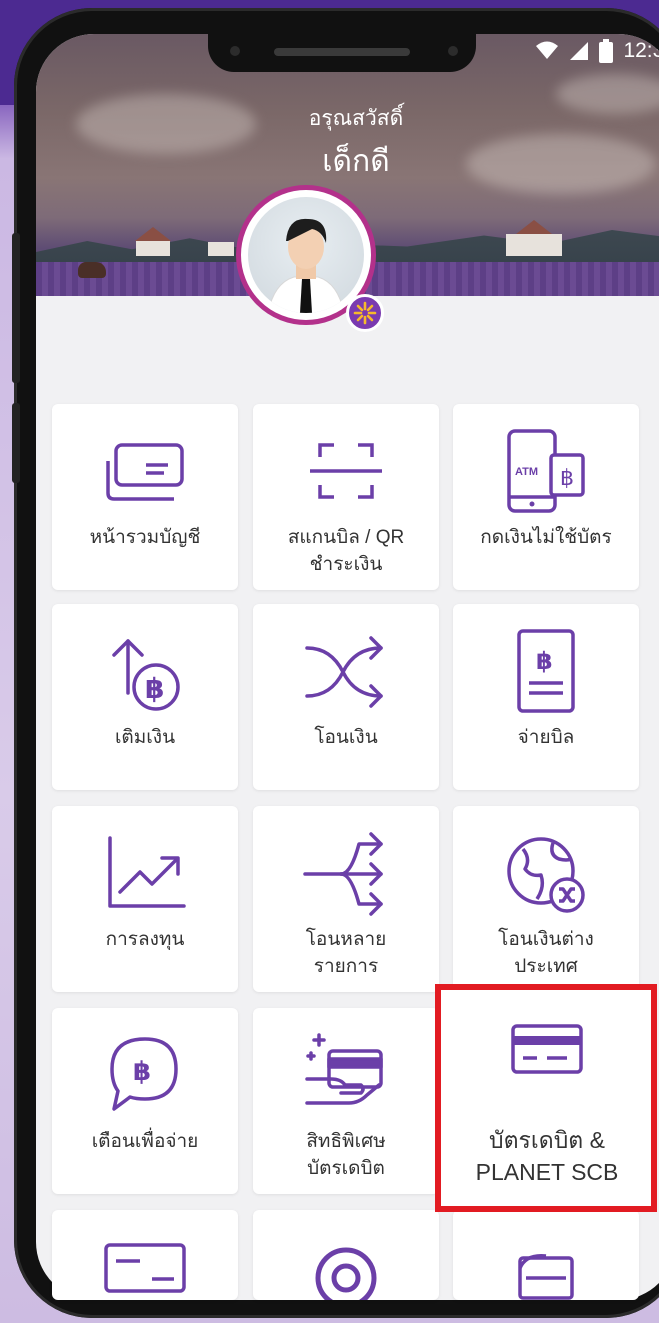  Describe the element at coordinates (546, 537) in the screenshot. I see `menu-label: กดเงินไม่ใช้บัตร` at that location.